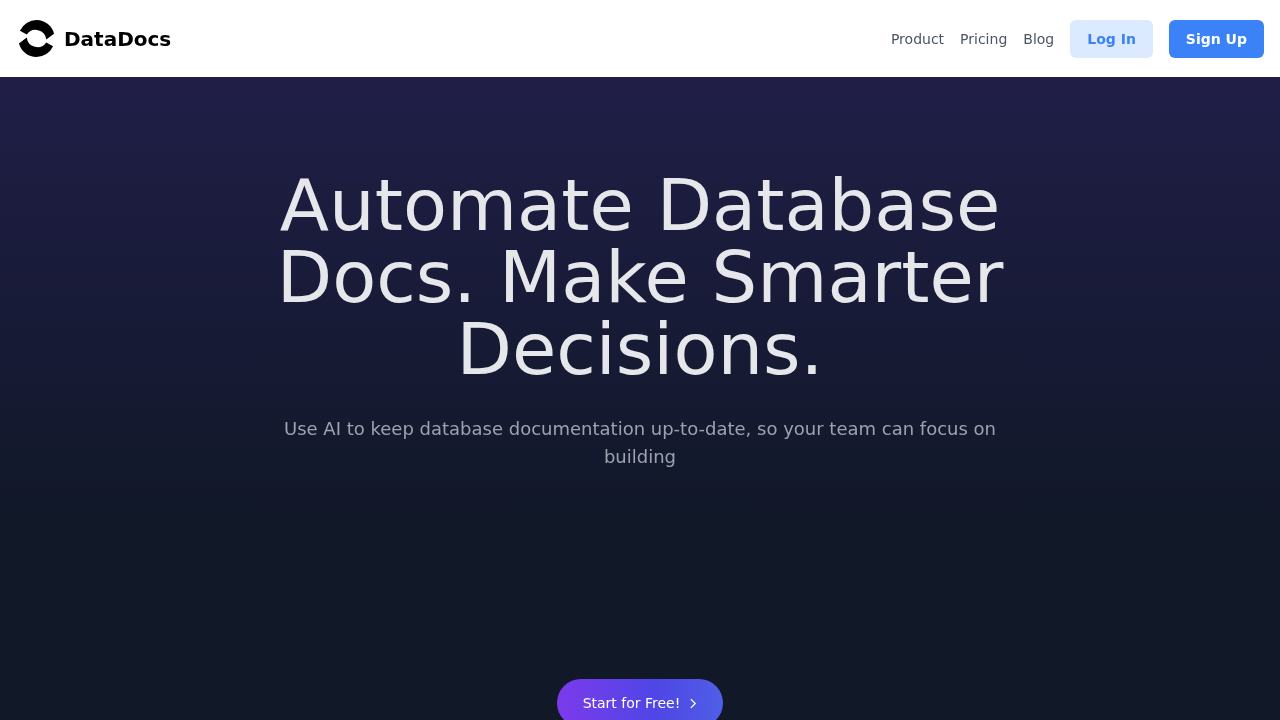  I want to click on logo-icon, so click(36, 38).